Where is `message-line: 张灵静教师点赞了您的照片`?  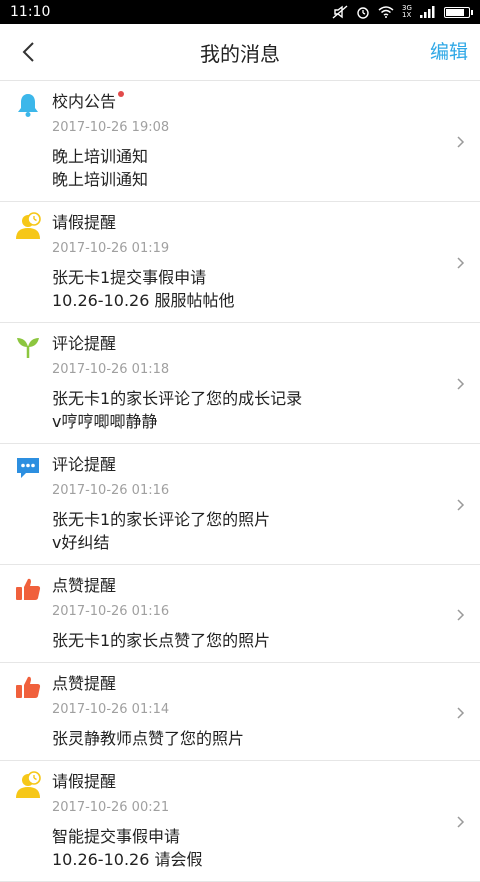
message-line: 张灵静教师点赞了您的照片 is located at coordinates (148, 738).